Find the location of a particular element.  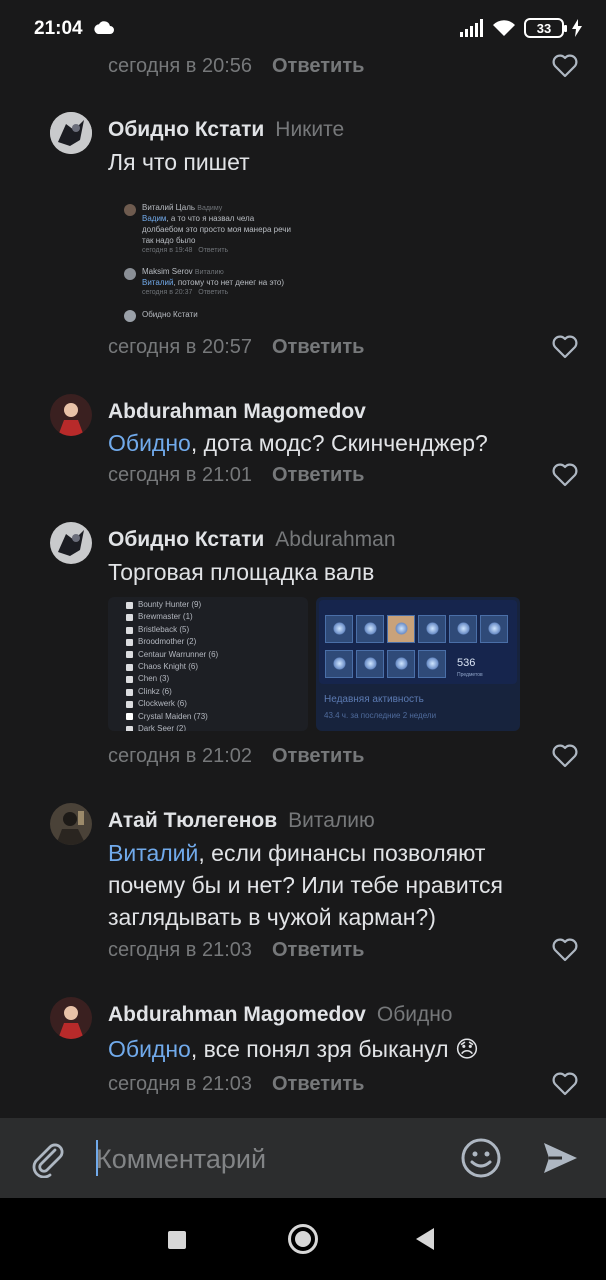

comment-composer is located at coordinates (303, 1158).